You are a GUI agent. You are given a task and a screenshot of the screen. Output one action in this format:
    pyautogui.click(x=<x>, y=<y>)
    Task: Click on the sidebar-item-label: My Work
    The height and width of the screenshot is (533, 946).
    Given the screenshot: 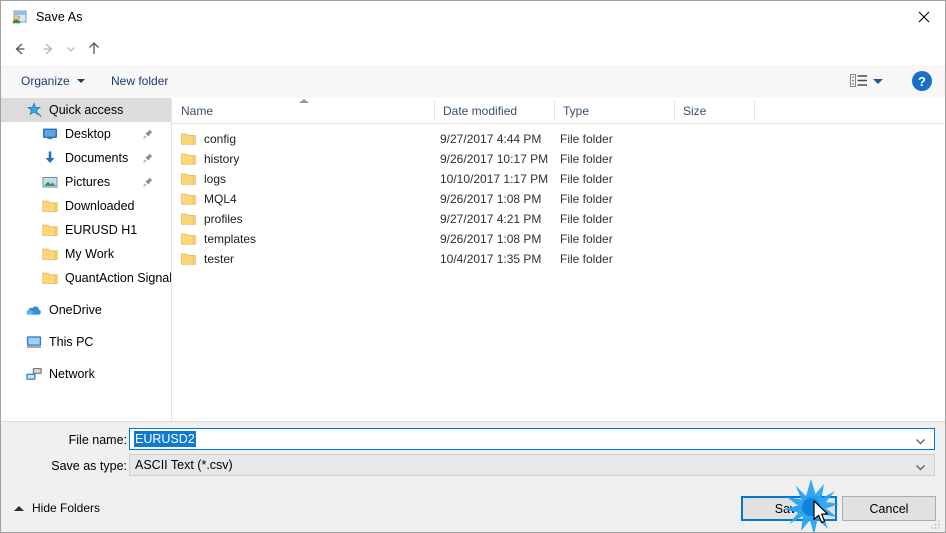 What is the action you would take?
    pyautogui.click(x=90, y=254)
    